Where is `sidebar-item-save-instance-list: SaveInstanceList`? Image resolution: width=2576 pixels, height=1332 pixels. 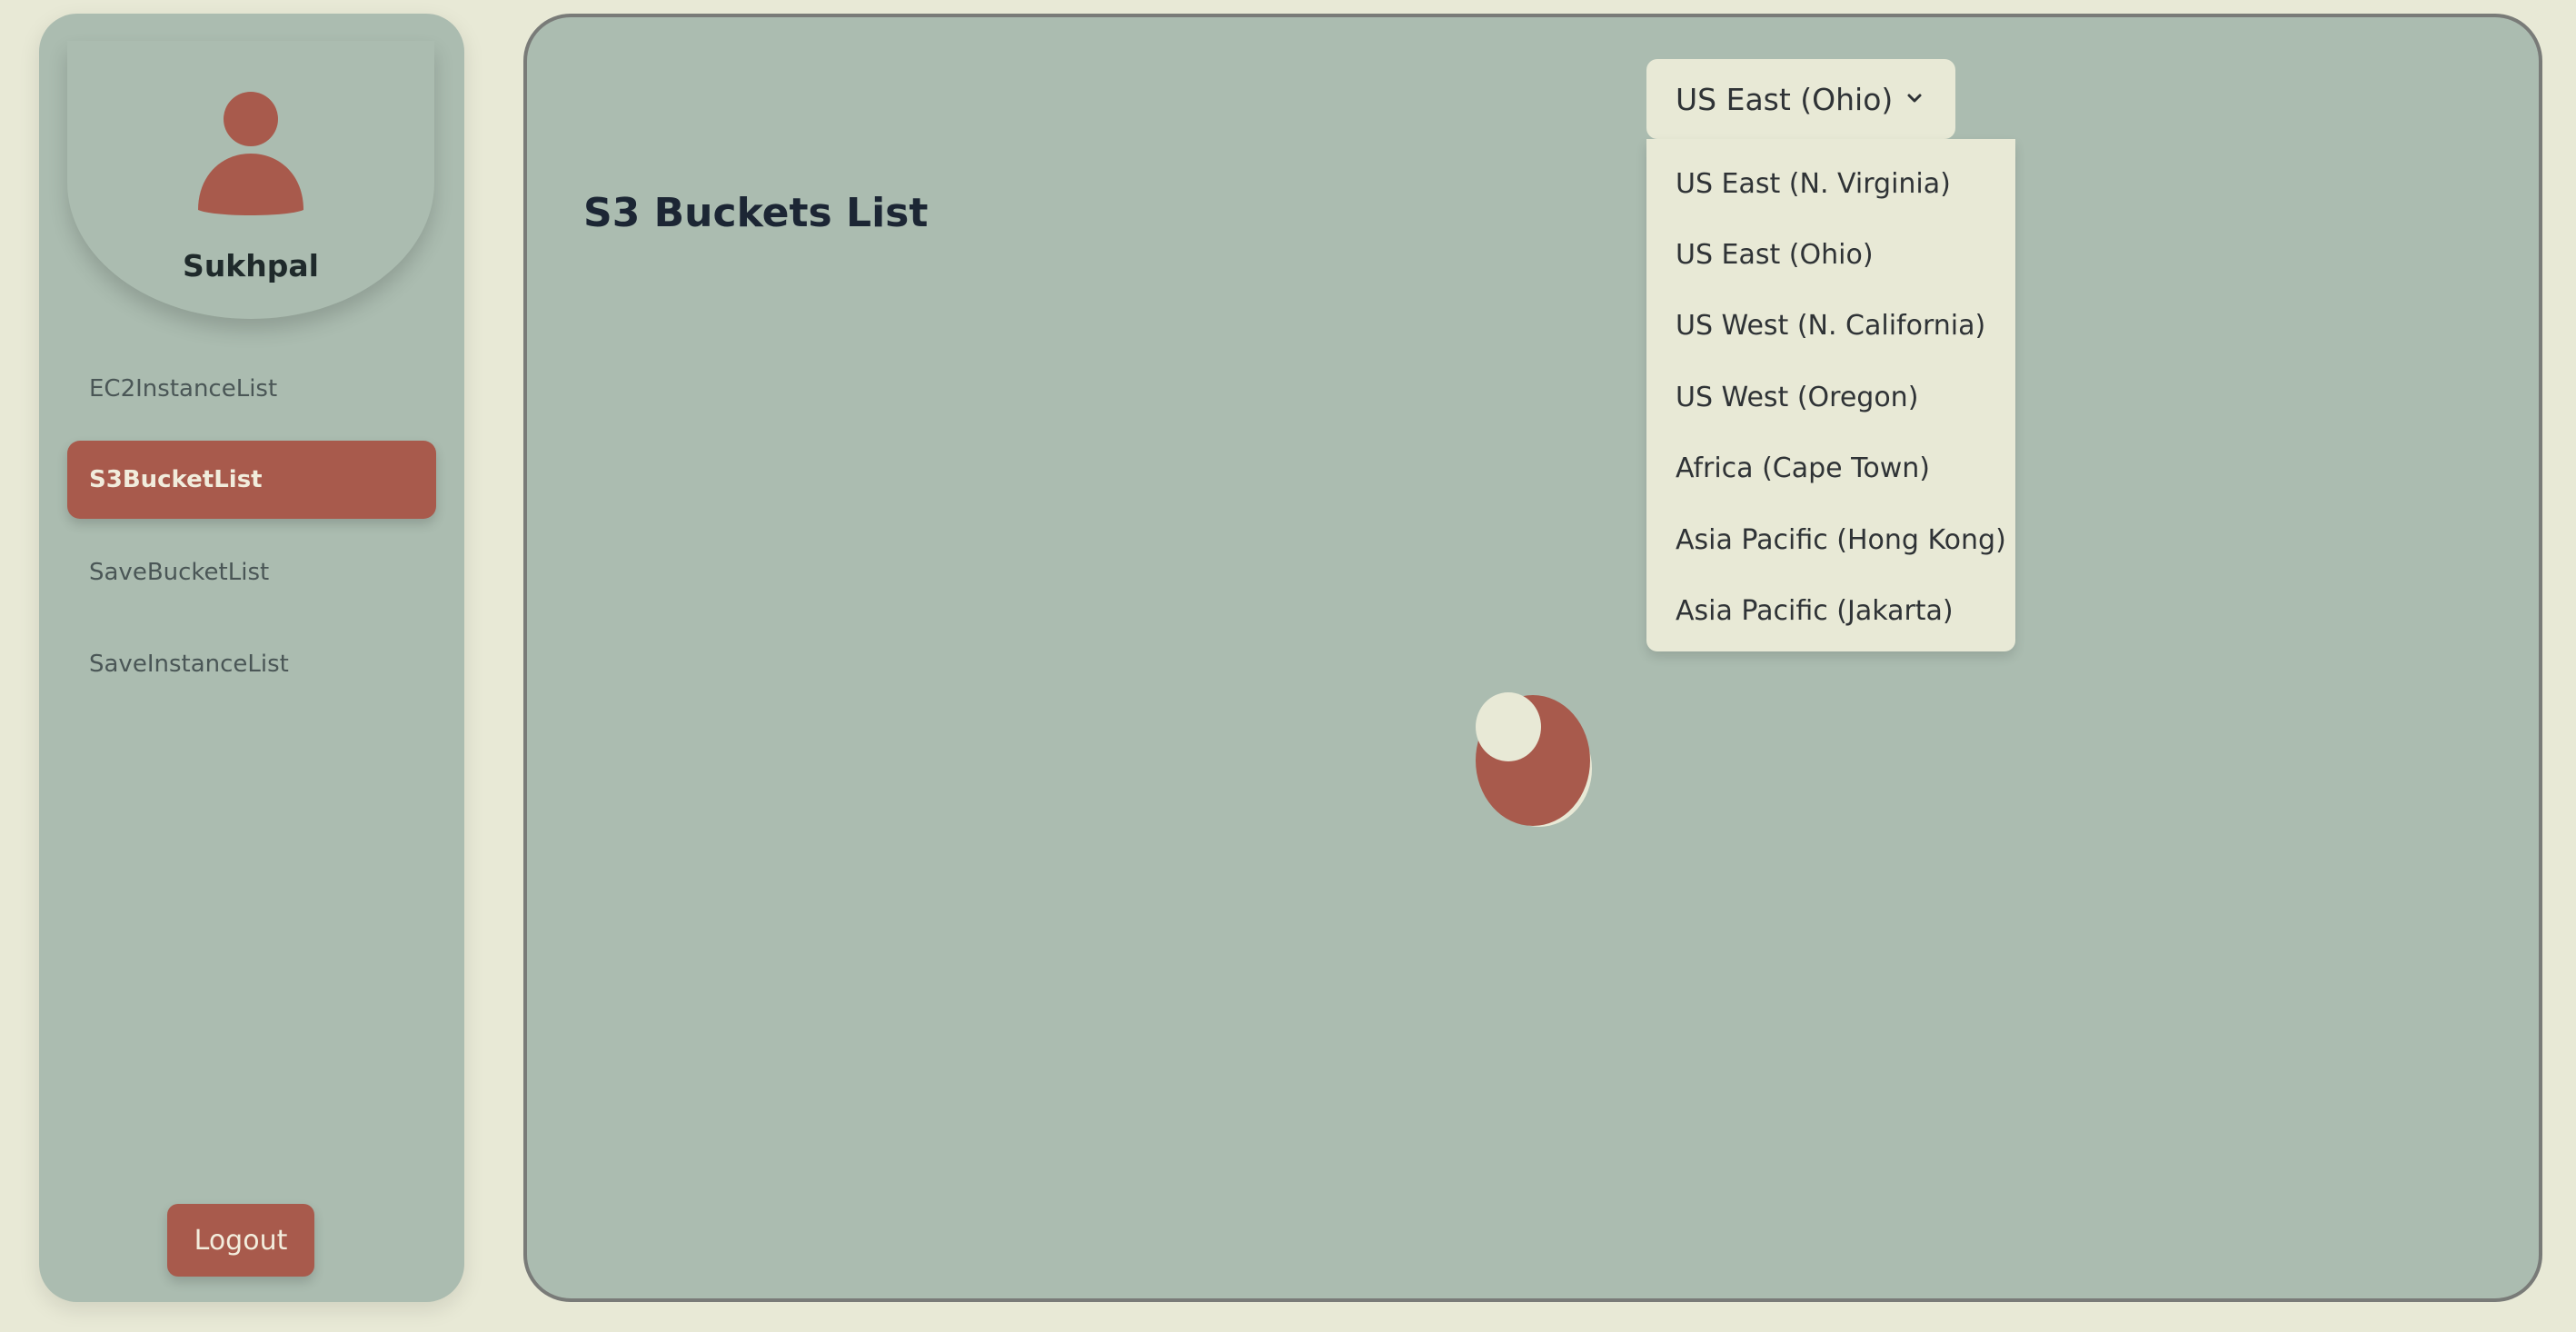
sidebar-item-save-instance-list: SaveInstanceList is located at coordinates (251, 664).